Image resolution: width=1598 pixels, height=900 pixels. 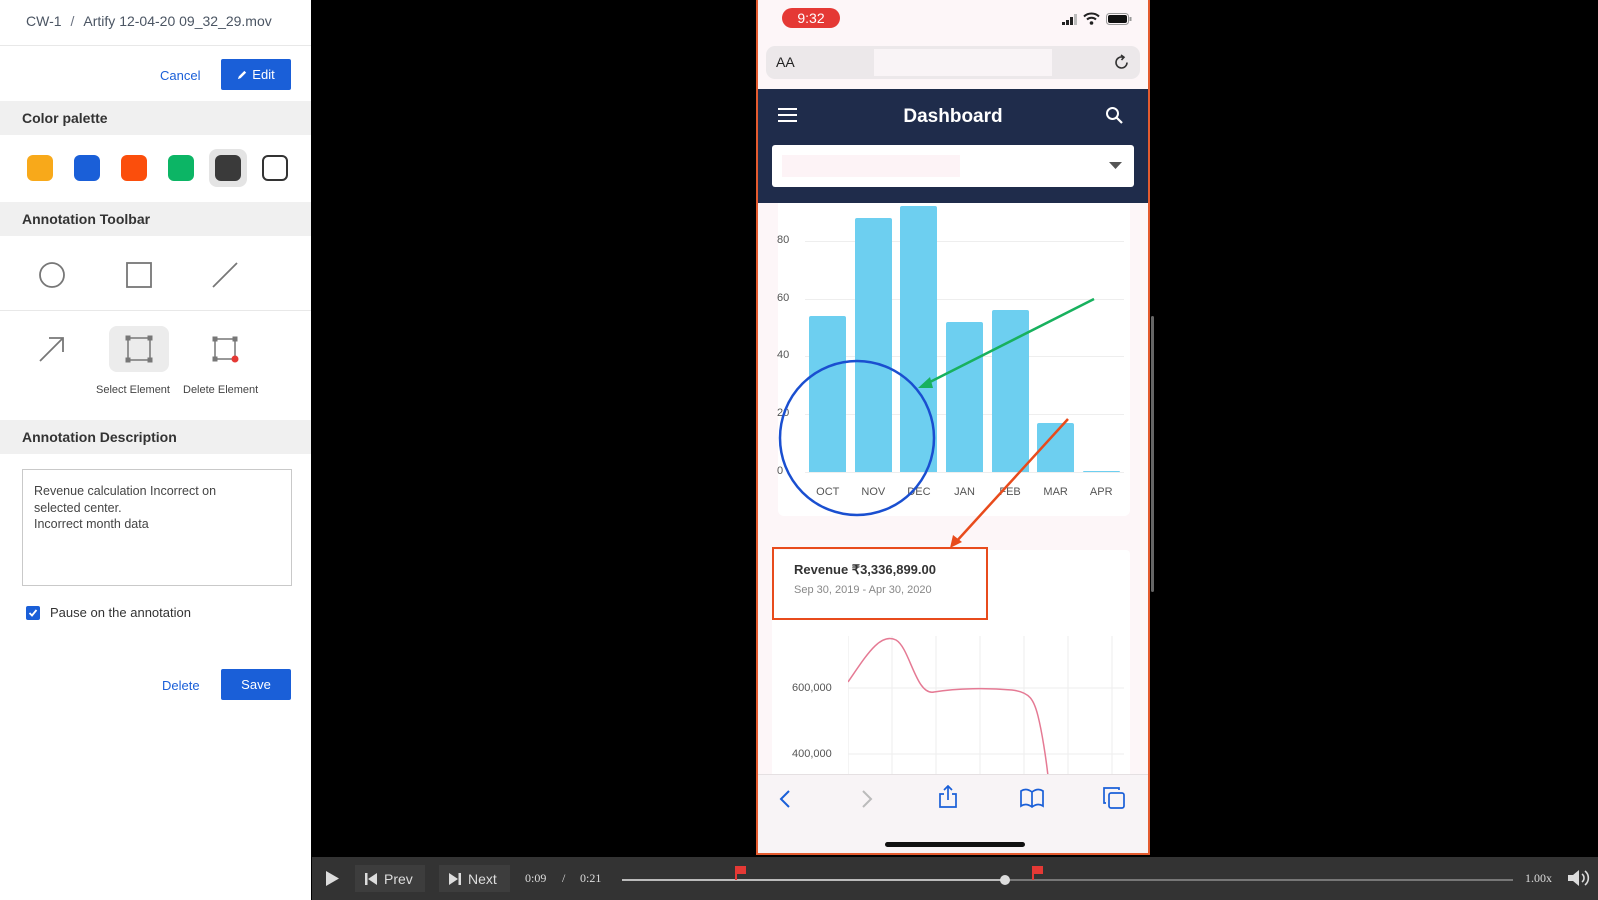 What do you see at coordinates (221, 390) in the screenshot?
I see `delete-element-label: Delete Element` at bounding box center [221, 390].